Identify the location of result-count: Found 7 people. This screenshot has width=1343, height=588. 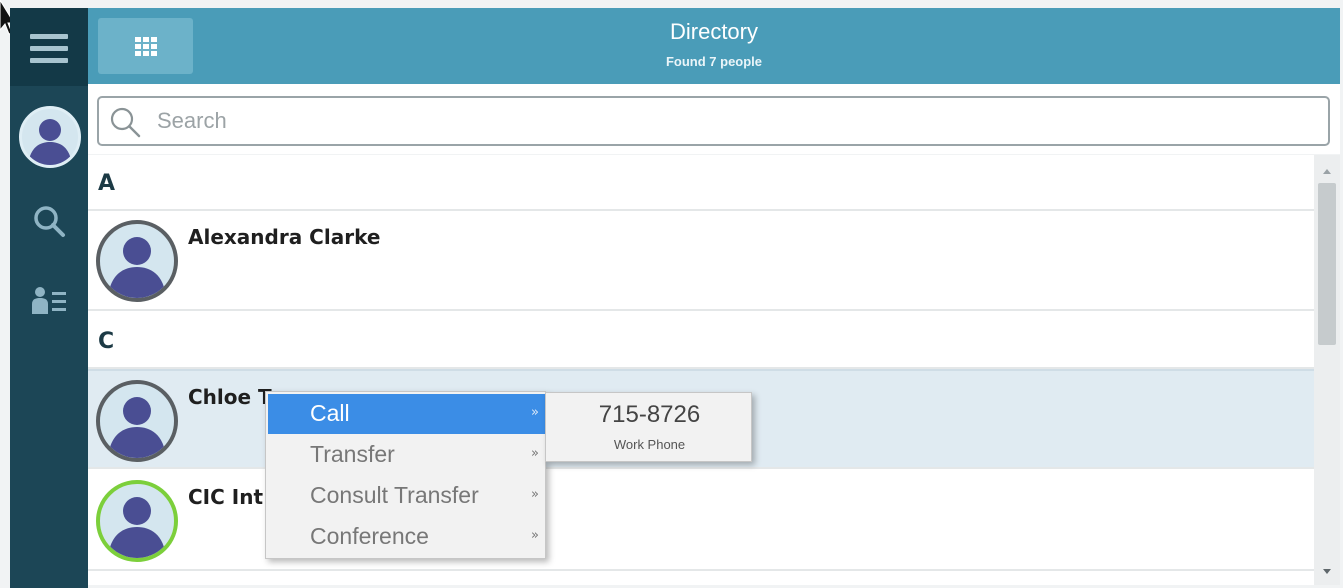
(714, 61).